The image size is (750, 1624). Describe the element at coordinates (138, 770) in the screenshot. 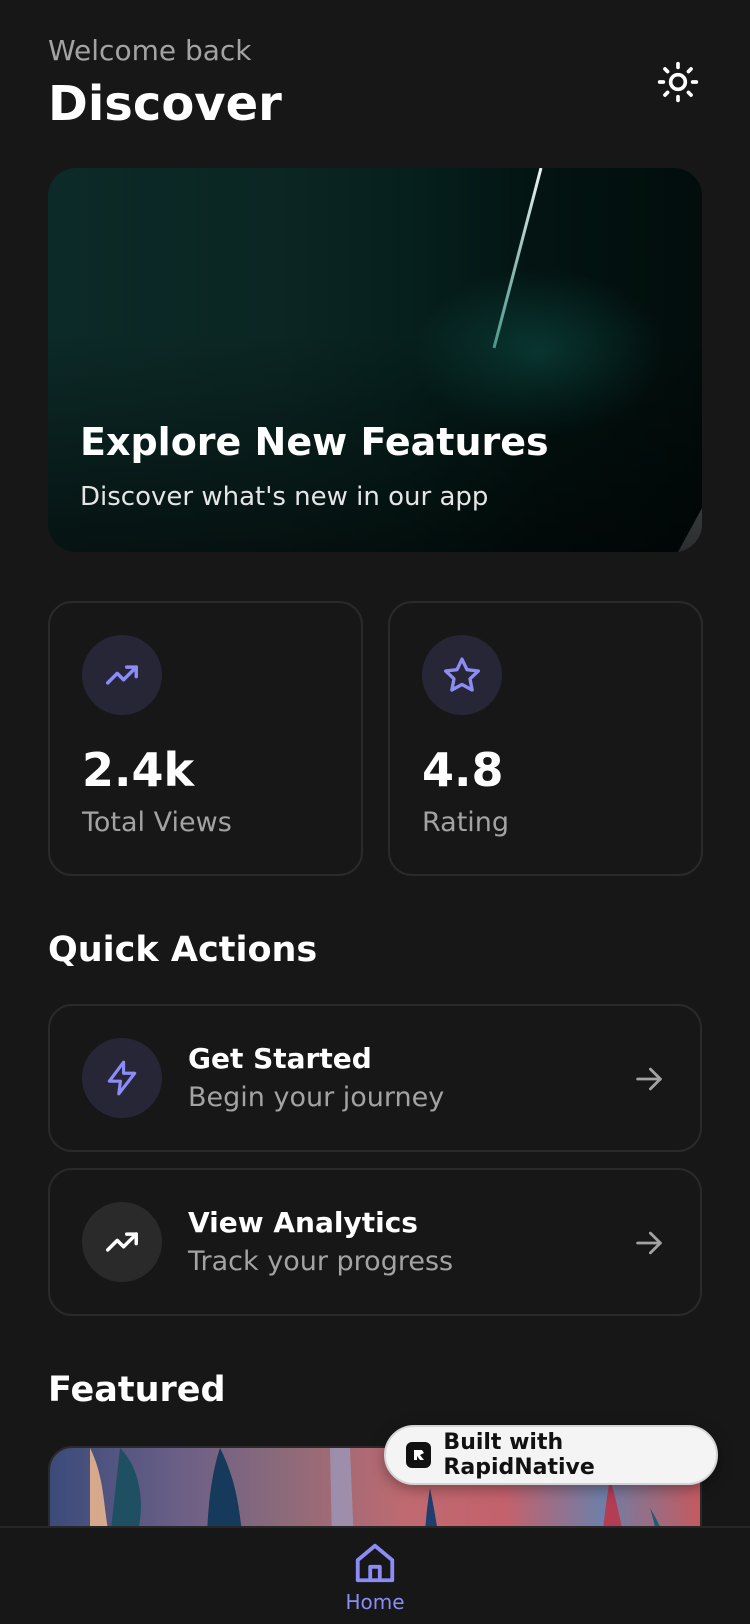

I see `stat-value: 2.4k` at that location.